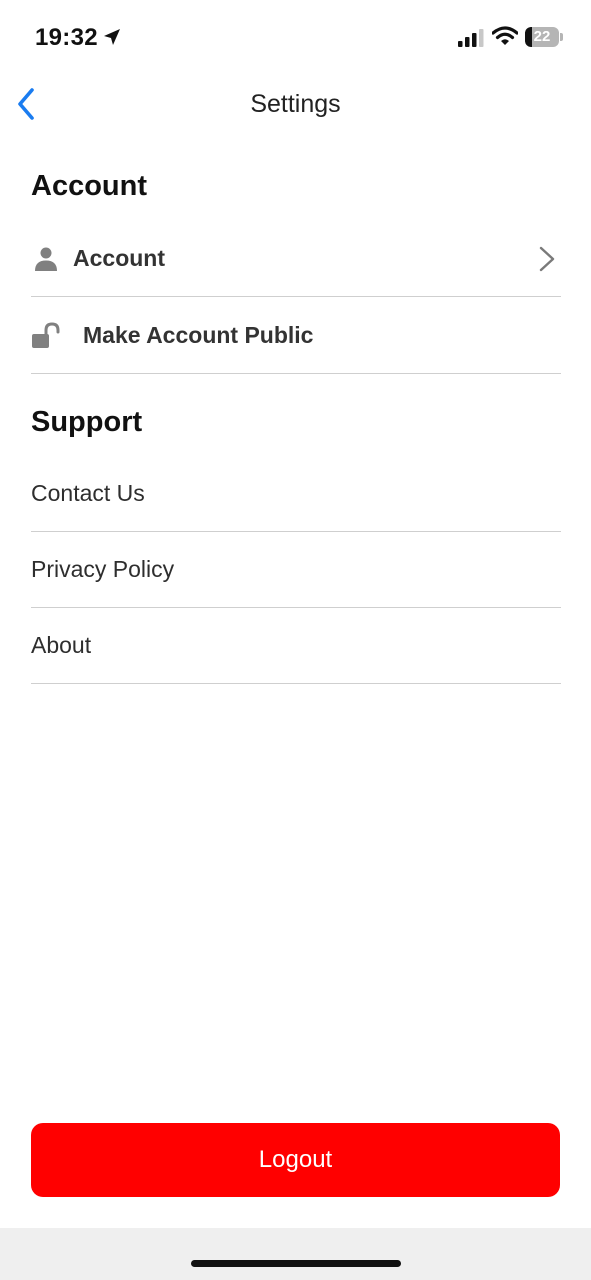  Describe the element at coordinates (296, 570) in the screenshot. I see `settings-row-privacy-policy: Privacy Policy` at that location.